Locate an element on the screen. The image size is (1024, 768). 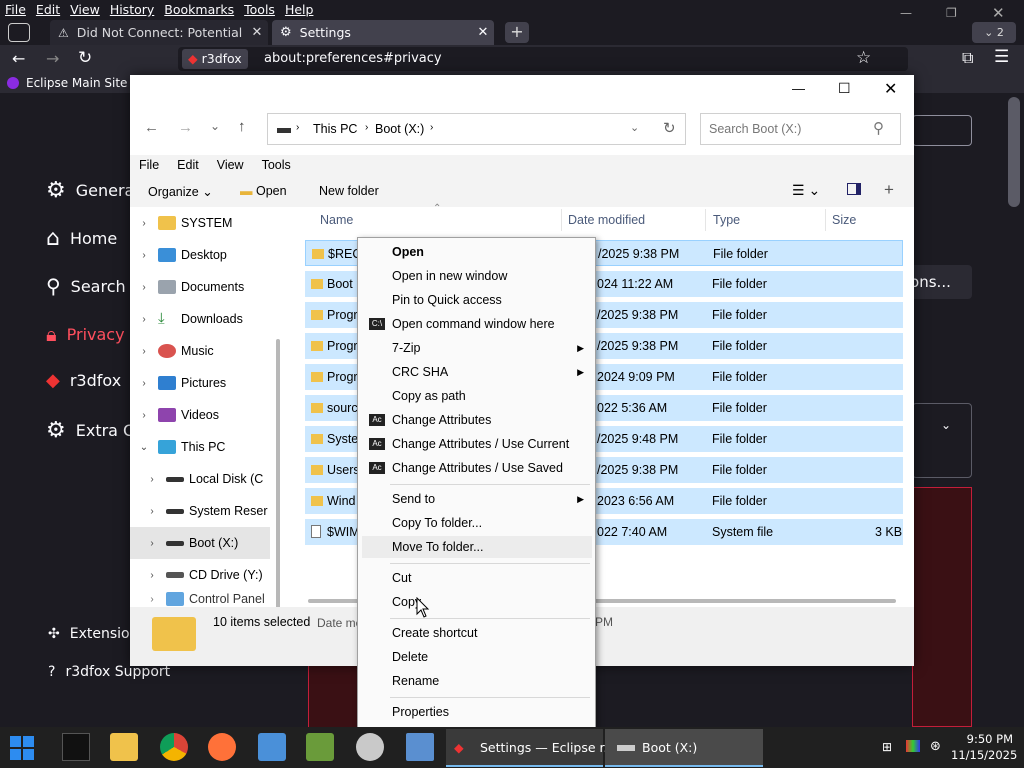
refresh-icon: ↻ is located at coordinates (669, 128).